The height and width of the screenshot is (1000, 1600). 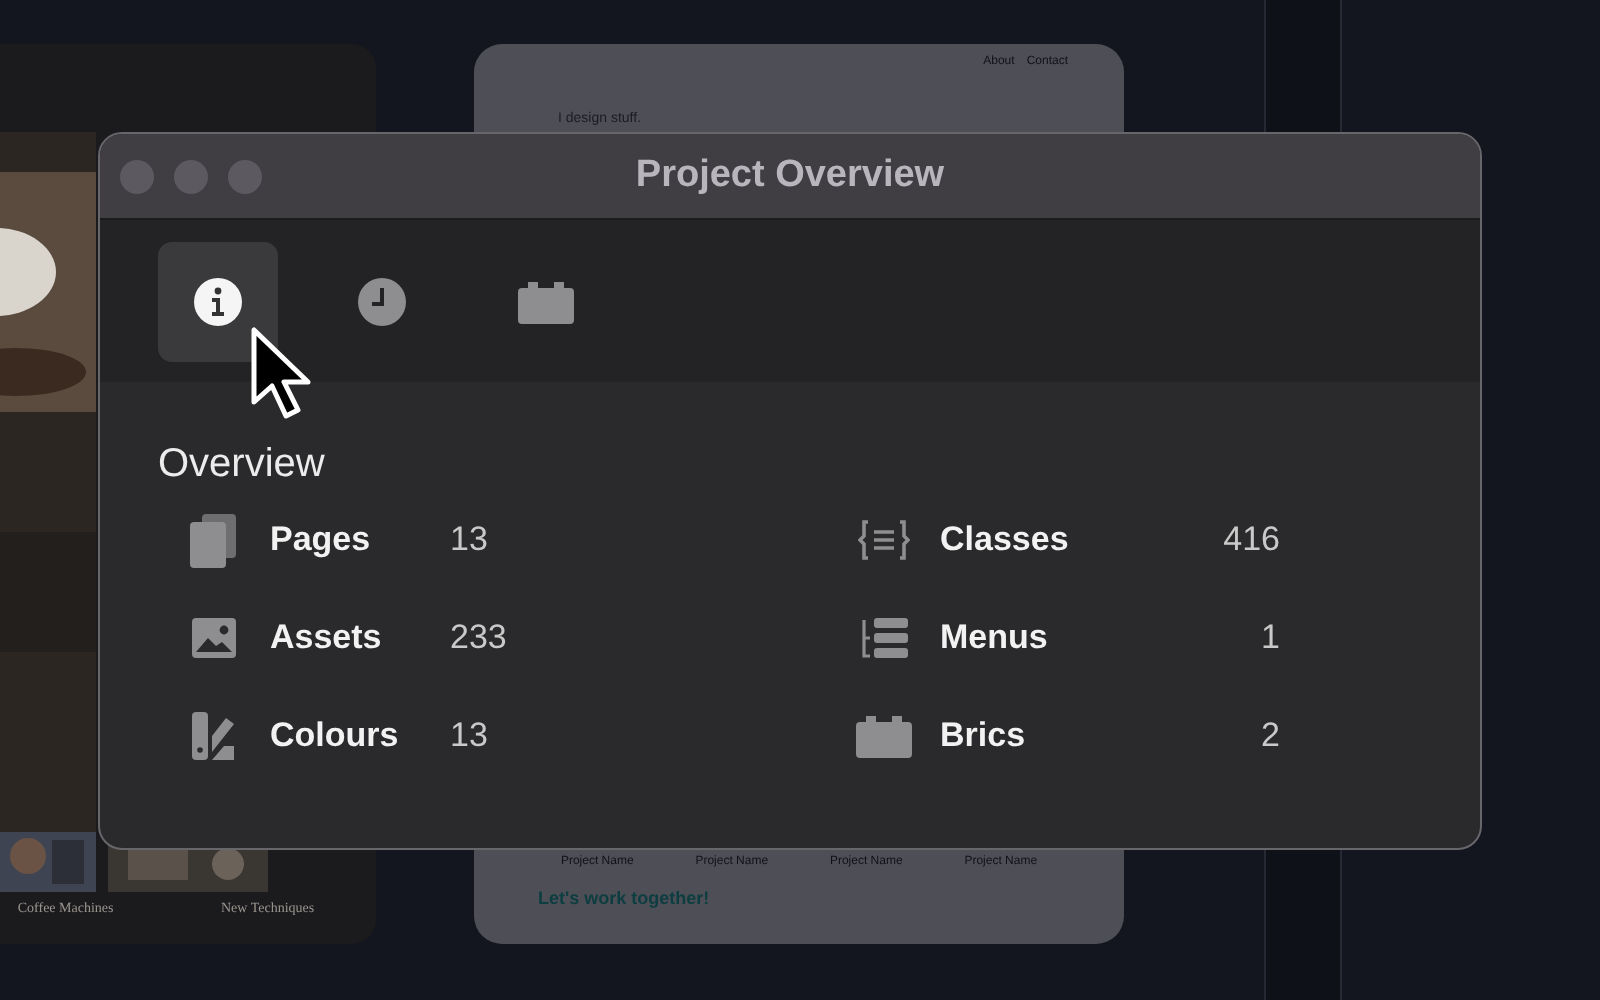 What do you see at coordinates (327, 638) in the screenshot?
I see `stat-label: Assets` at bounding box center [327, 638].